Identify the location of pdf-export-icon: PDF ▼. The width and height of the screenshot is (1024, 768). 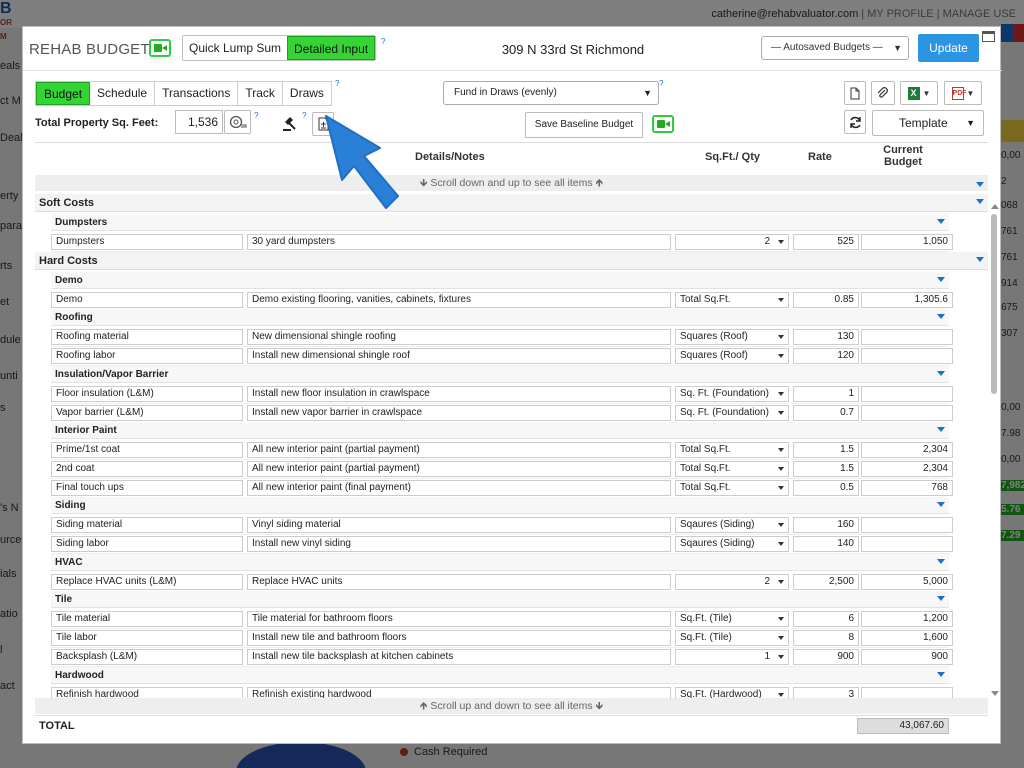
(963, 93).